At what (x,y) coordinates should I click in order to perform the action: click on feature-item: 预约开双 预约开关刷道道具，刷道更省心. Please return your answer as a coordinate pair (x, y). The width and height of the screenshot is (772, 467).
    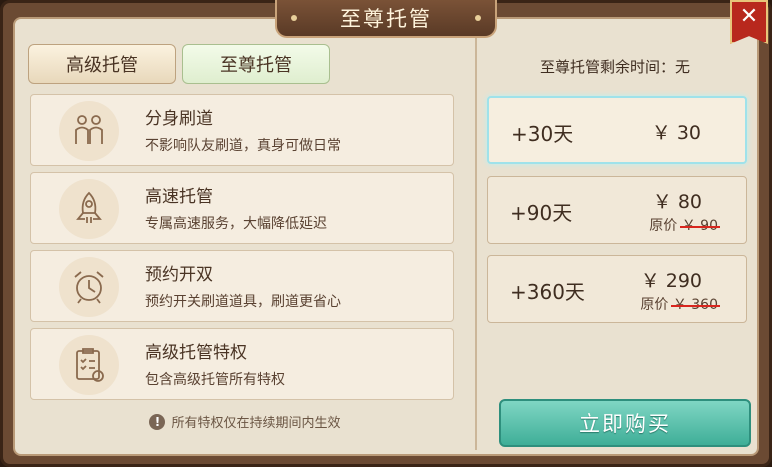
    Looking at the image, I should click on (242, 286).